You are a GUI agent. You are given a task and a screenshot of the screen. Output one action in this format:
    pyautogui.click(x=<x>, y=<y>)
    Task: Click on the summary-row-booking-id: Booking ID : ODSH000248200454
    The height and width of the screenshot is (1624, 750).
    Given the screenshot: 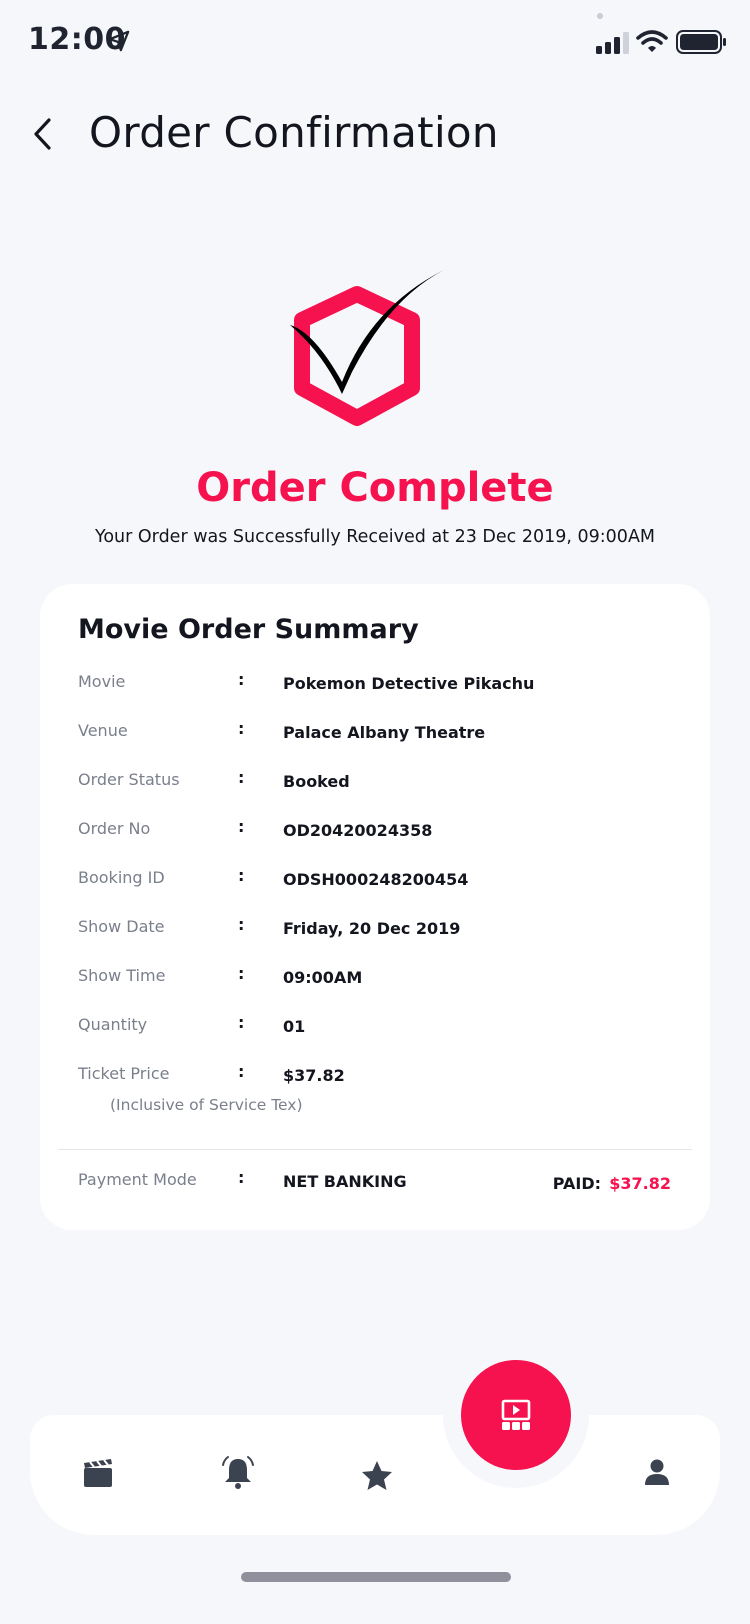 What is the action you would take?
    pyautogui.click(x=378, y=883)
    